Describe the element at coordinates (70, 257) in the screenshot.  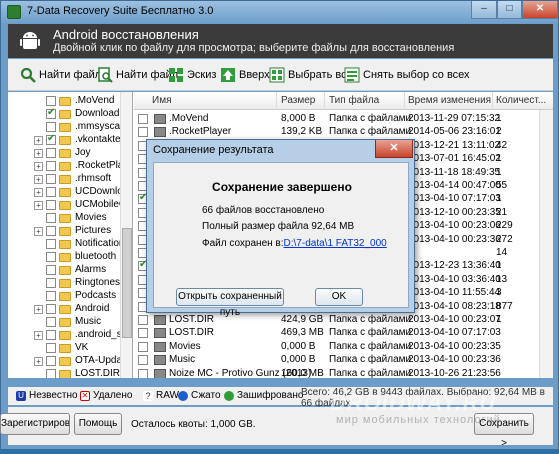
I see `tree-item: bluetooth` at that location.